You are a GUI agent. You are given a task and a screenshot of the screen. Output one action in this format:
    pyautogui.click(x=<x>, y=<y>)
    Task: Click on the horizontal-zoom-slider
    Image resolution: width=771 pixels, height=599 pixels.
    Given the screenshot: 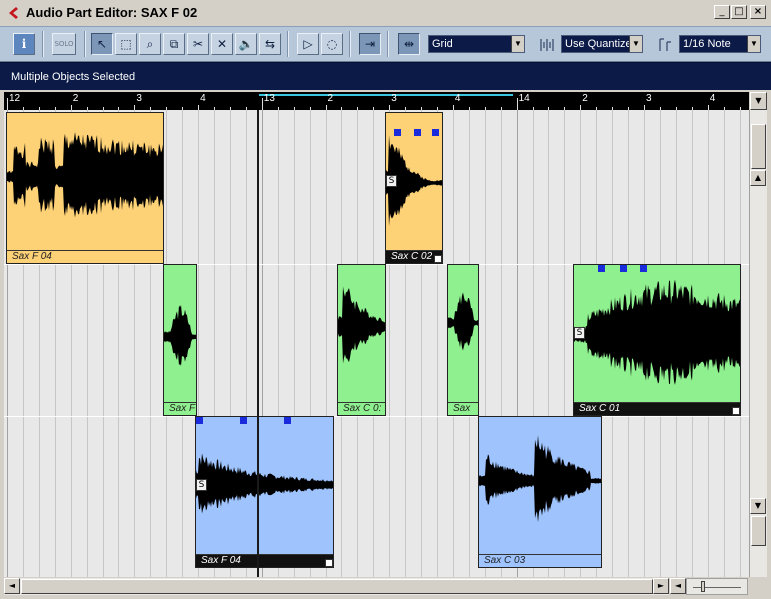 What is the action you would take?
    pyautogui.click(x=717, y=586)
    